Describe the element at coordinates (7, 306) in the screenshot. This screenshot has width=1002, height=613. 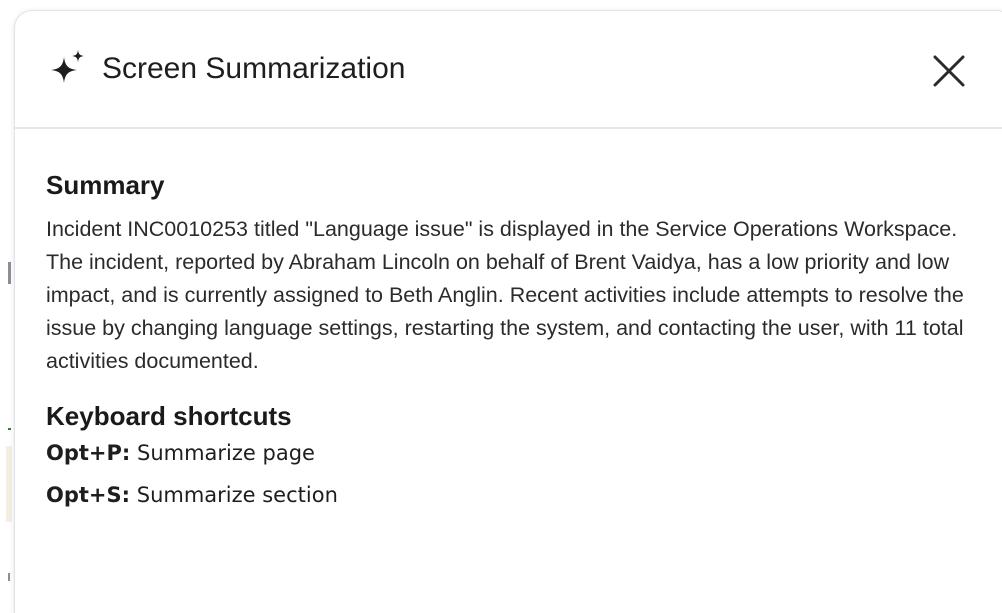
I see `background-page` at that location.